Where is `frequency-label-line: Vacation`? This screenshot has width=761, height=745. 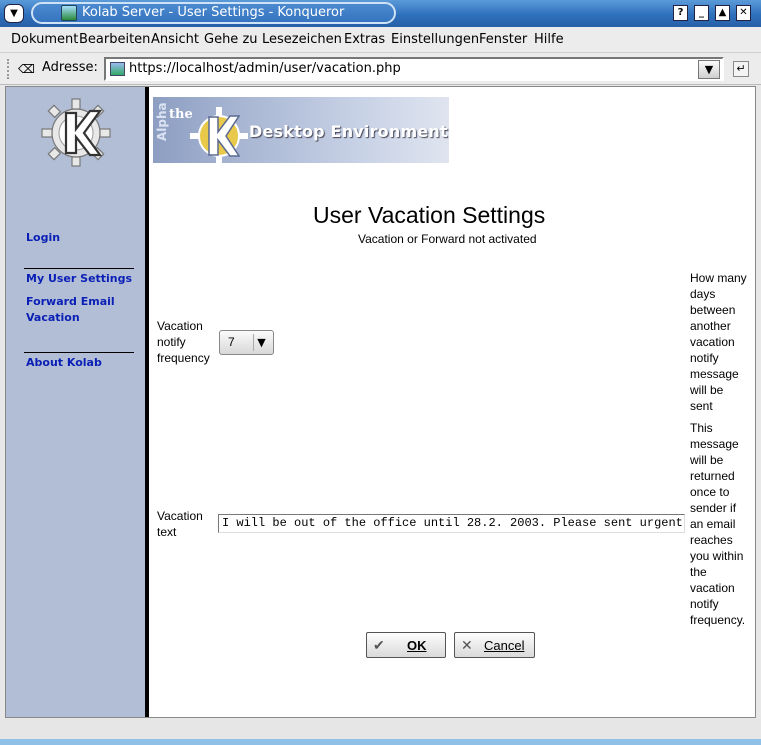
frequency-label-line: Vacation is located at coordinates (180, 326).